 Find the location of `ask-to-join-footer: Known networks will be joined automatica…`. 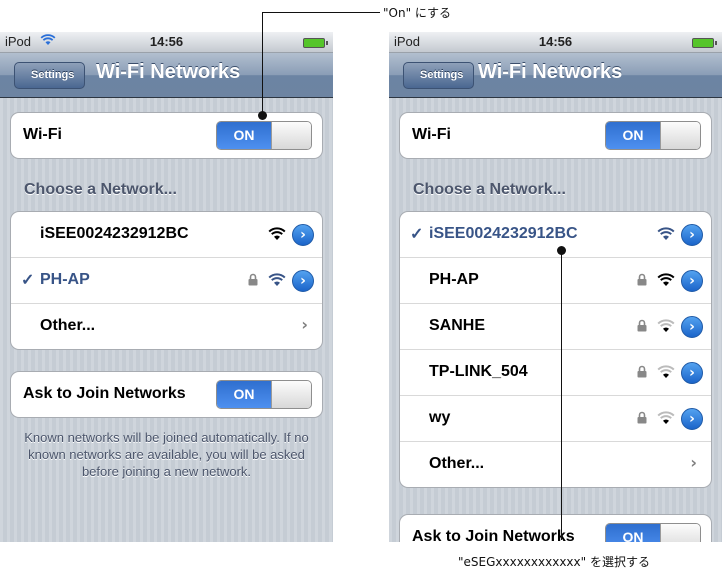

ask-to-join-footer: Known networks will be joined automatica… is located at coordinates (166, 454).